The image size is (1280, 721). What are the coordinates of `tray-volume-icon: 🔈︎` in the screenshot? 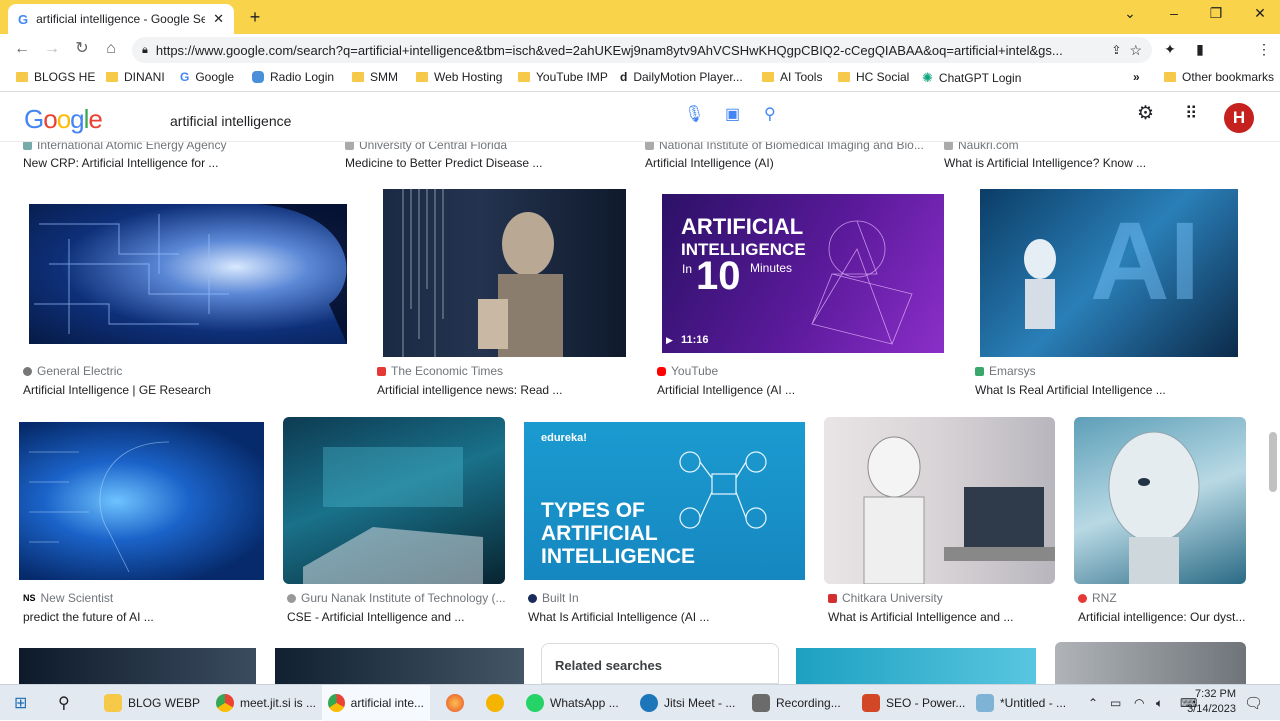 It's located at (1159, 703).